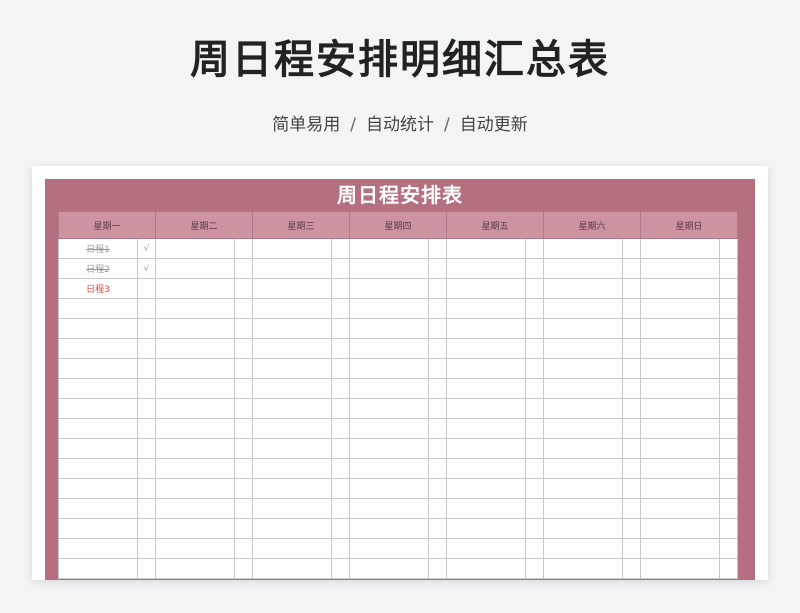 This screenshot has height=613, width=800. I want to click on schedule-item: 日程2, so click(98, 268).